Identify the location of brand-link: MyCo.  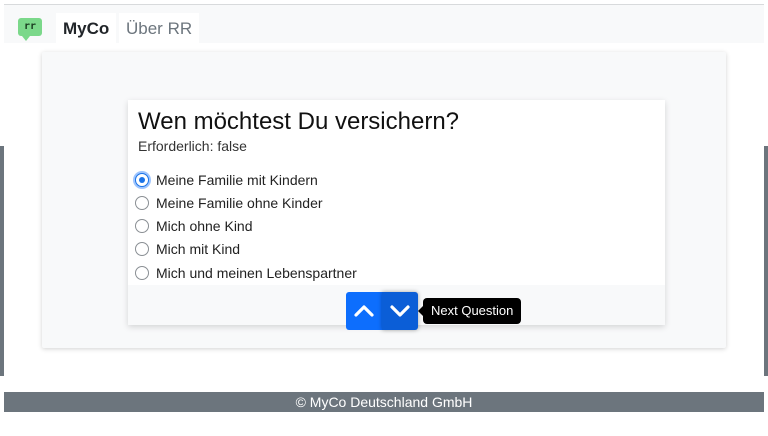
(86, 29).